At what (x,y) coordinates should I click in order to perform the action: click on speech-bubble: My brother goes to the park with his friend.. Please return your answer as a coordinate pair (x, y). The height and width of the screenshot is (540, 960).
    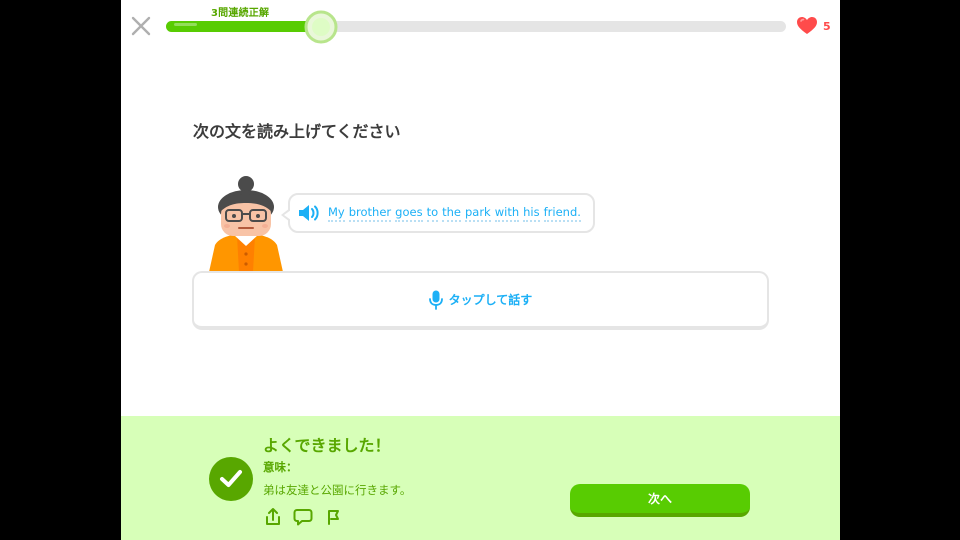
    Looking at the image, I should click on (438, 213).